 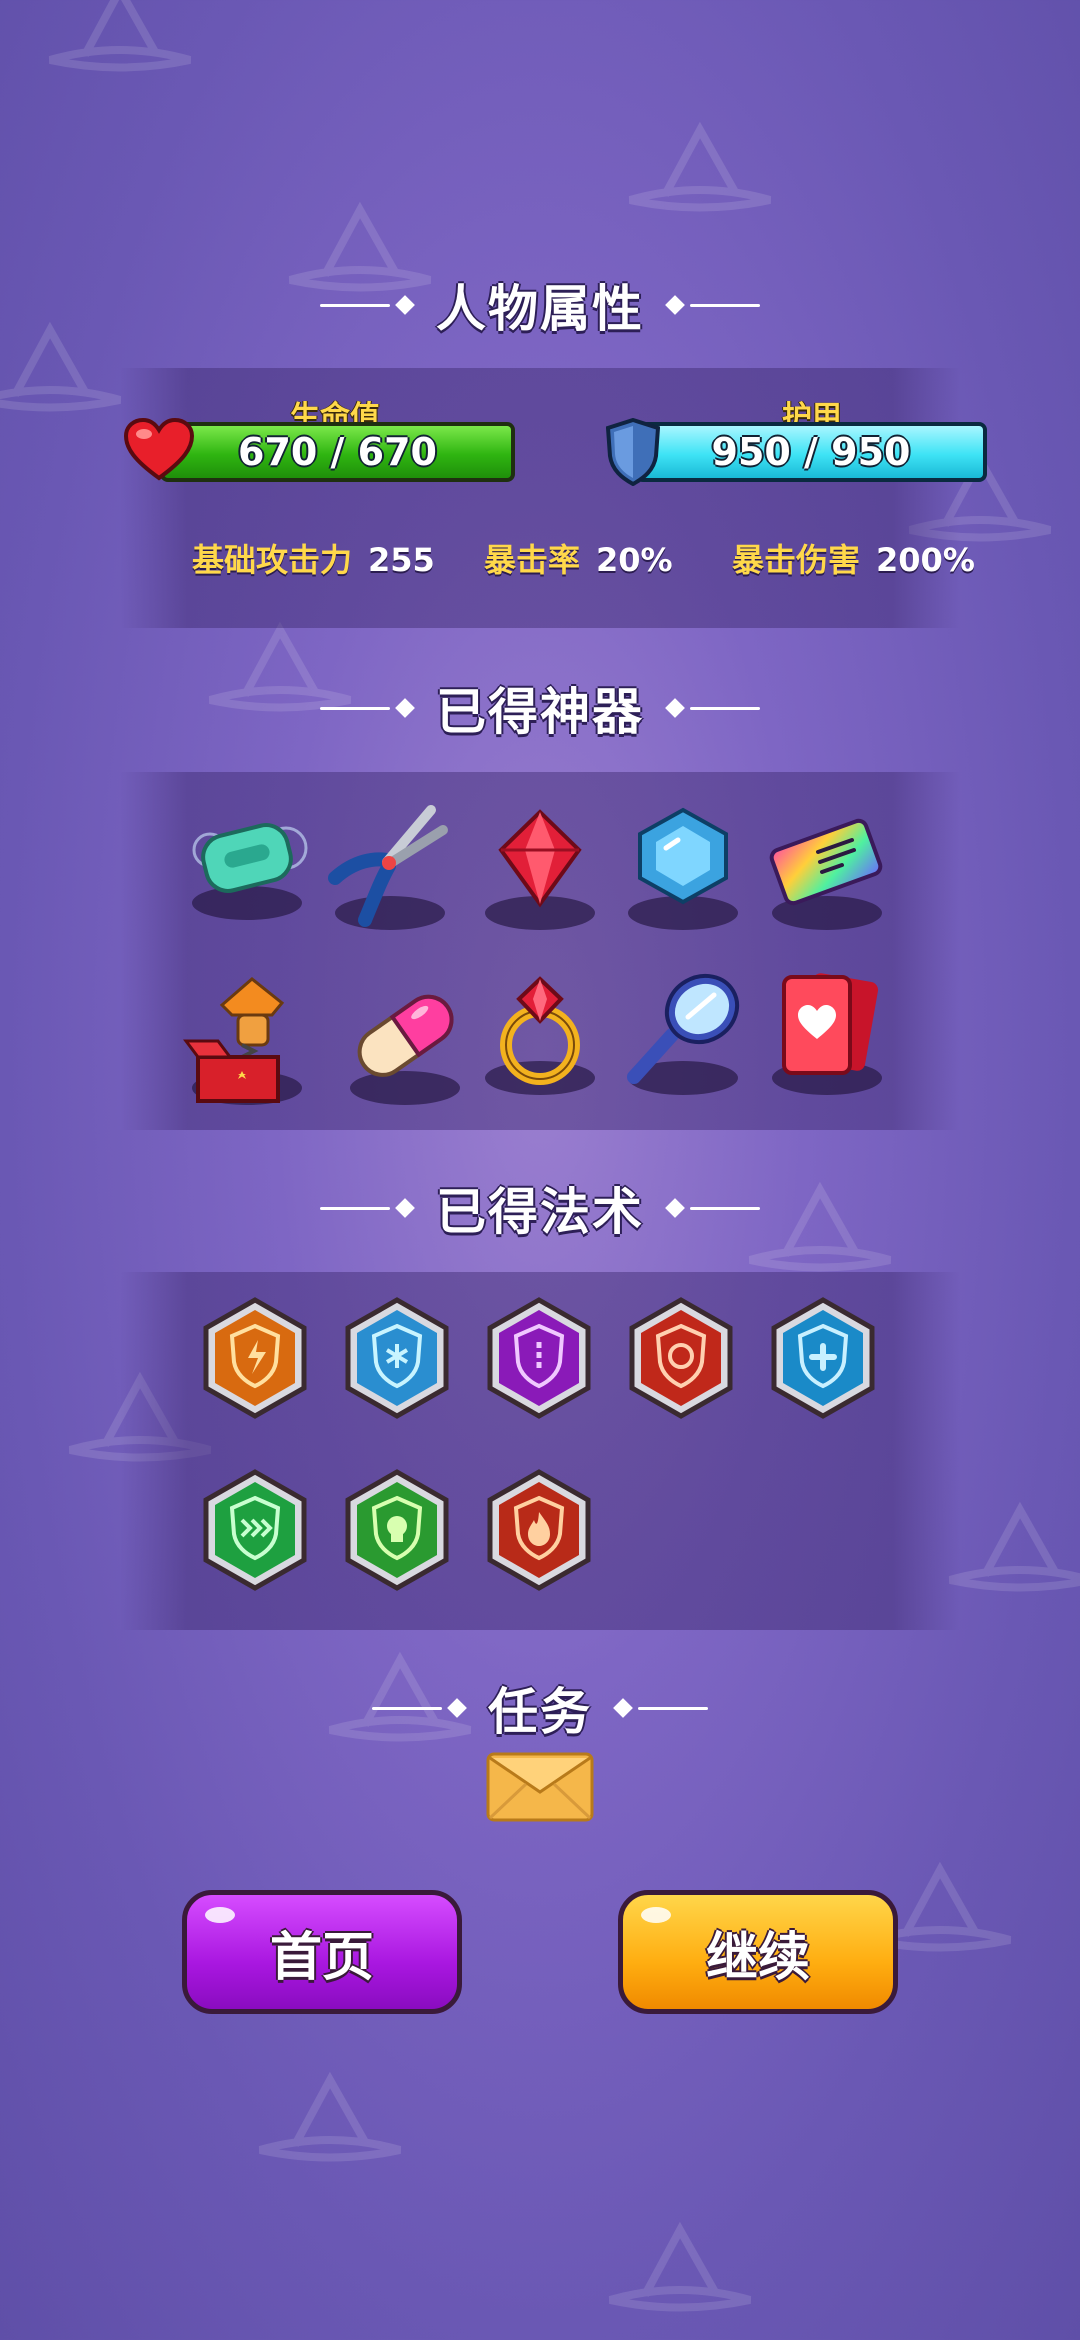 What do you see at coordinates (823, 1358) in the screenshot?
I see `heal-shield-icon` at bounding box center [823, 1358].